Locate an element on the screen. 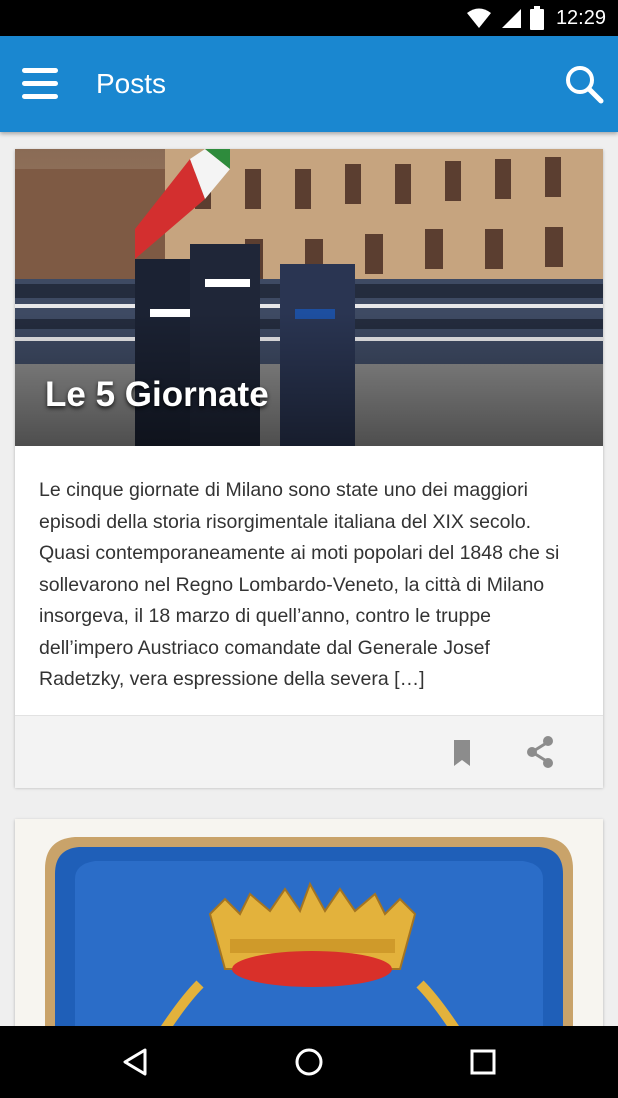 This screenshot has height=1098, width=618. share-icon is located at coordinates (540, 752).